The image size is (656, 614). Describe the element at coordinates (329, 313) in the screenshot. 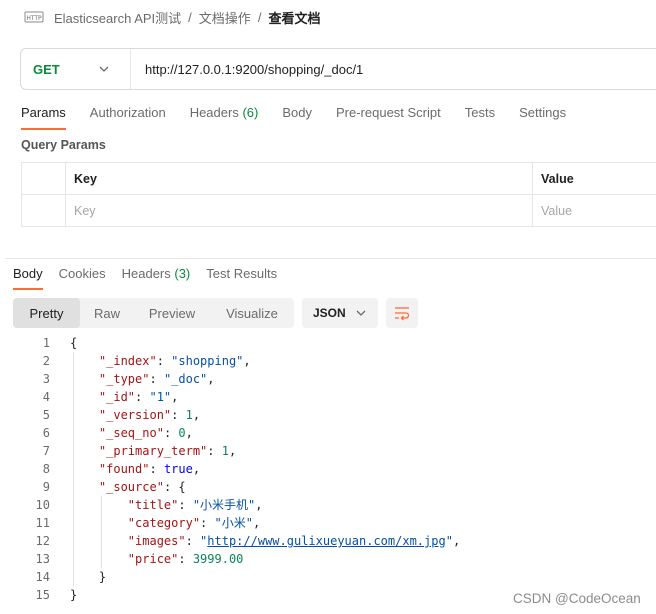

I see `format-label: JSON` at that location.